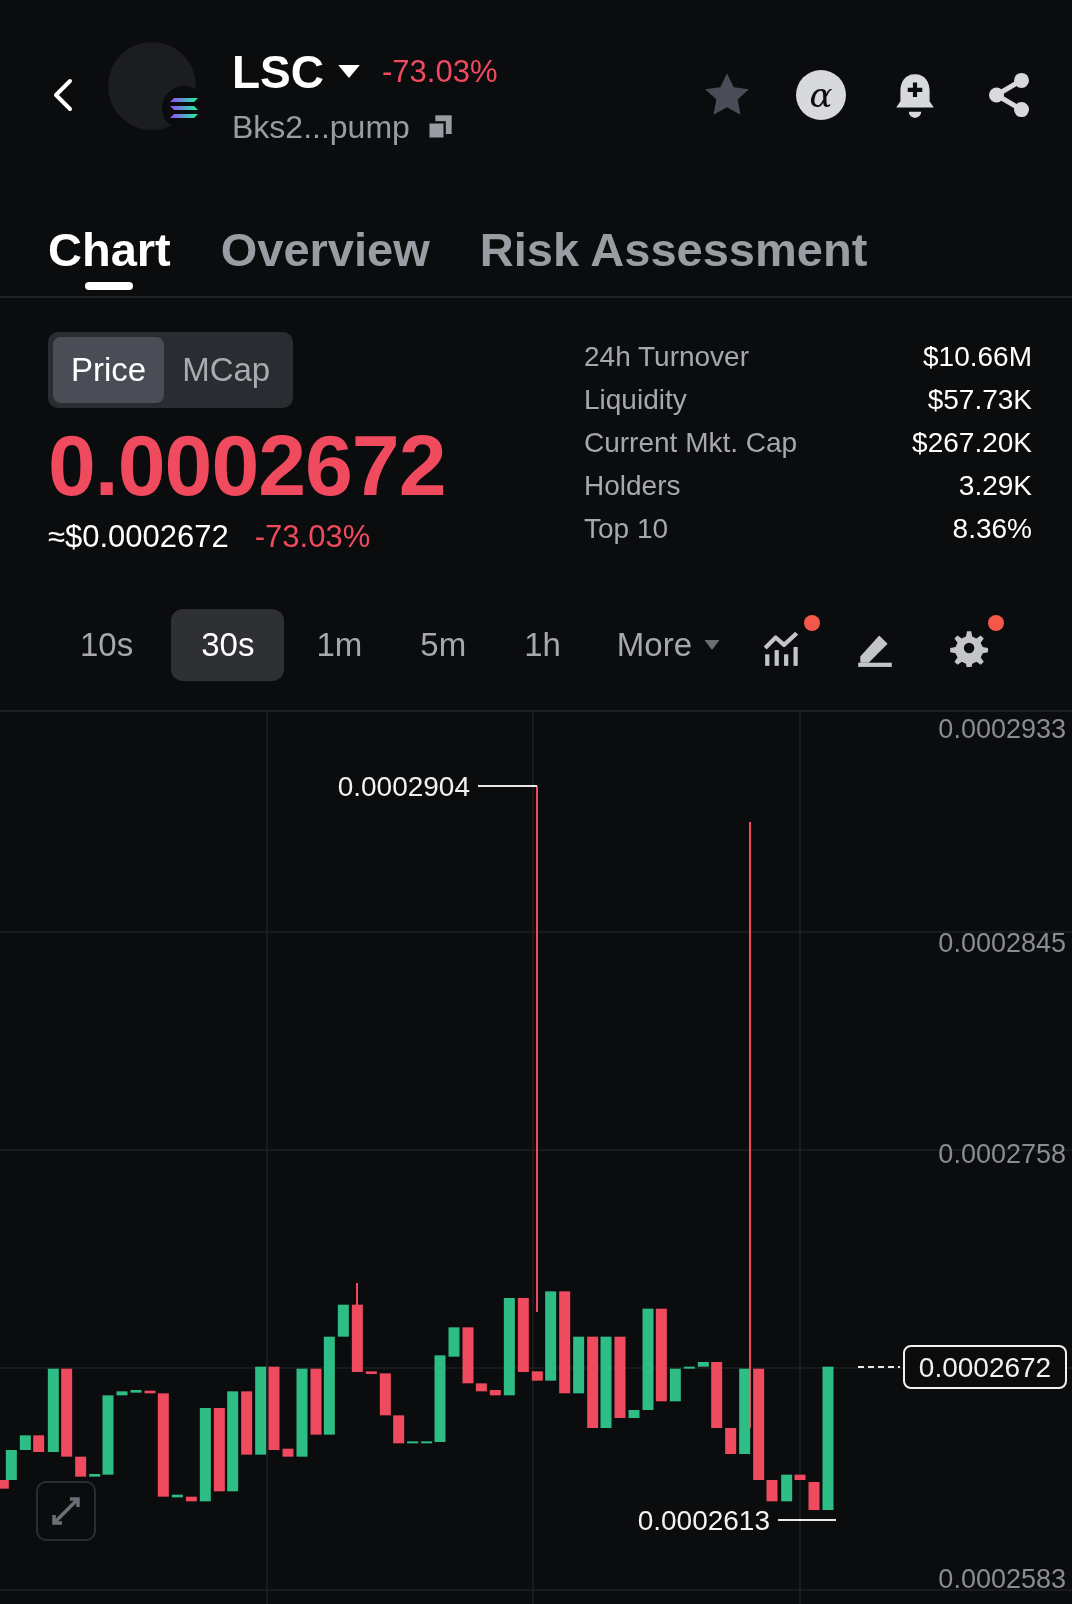  I want to click on axis-label: 0.0002758, so click(1002, 1154).